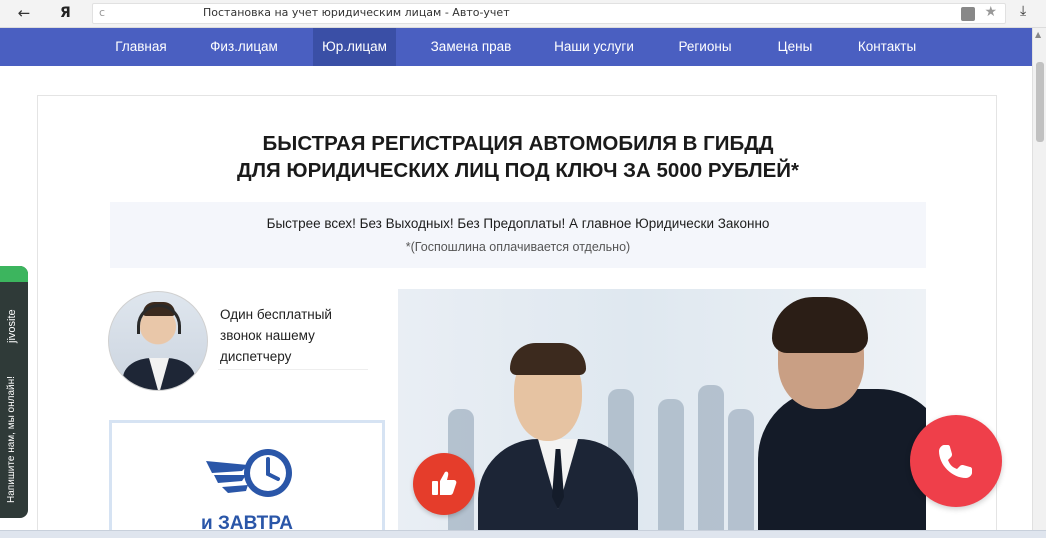 The height and width of the screenshot is (538, 1046). I want to click on free-call-text: Один бесплатный звонок нашему диспетчеру, so click(300, 335).